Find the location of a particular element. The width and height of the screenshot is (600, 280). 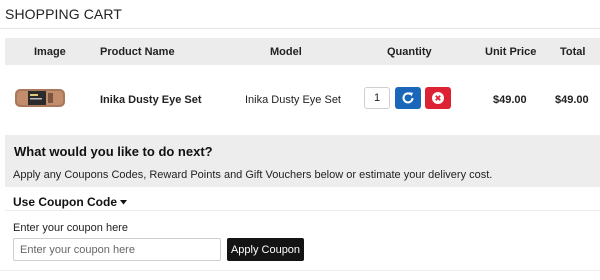

refresh-icon is located at coordinates (408, 98).